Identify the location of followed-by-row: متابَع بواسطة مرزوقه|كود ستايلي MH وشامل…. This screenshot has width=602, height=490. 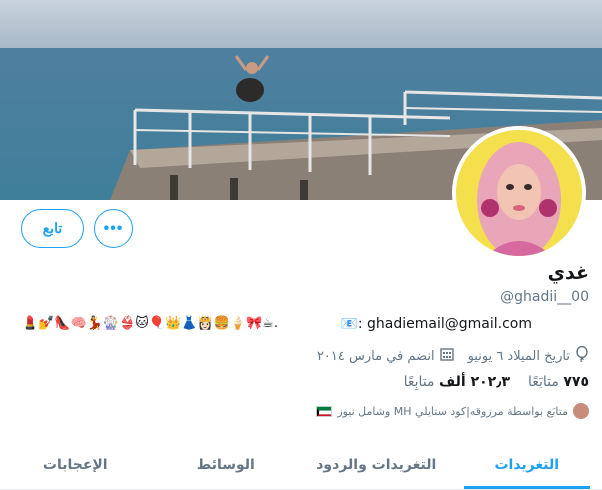
(452, 411).